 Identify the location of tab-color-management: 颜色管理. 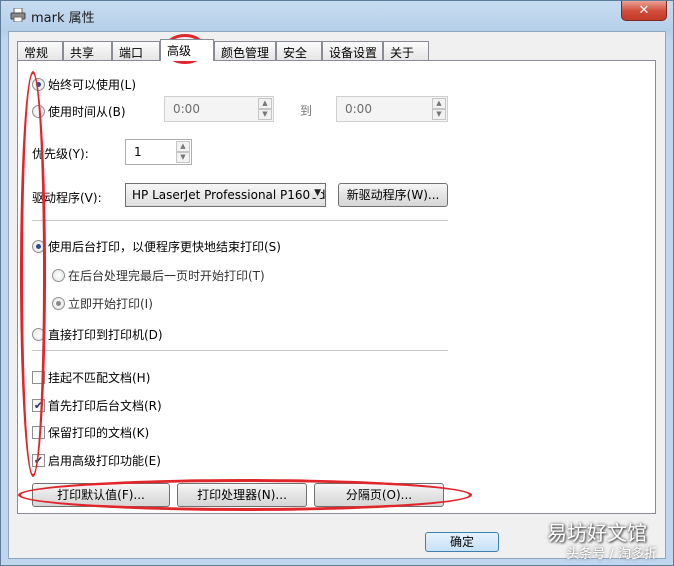
(245, 50).